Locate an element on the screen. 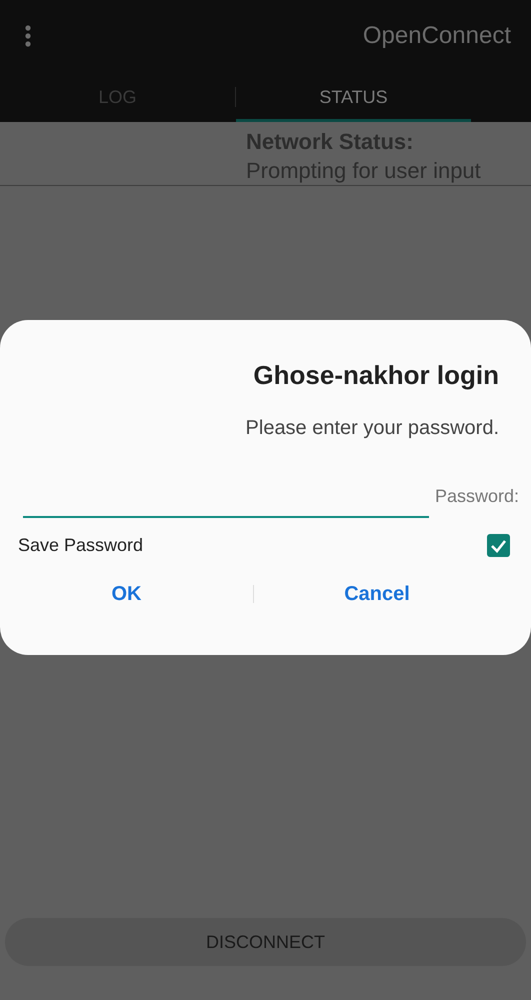  app-title: OpenConnect is located at coordinates (436, 36).